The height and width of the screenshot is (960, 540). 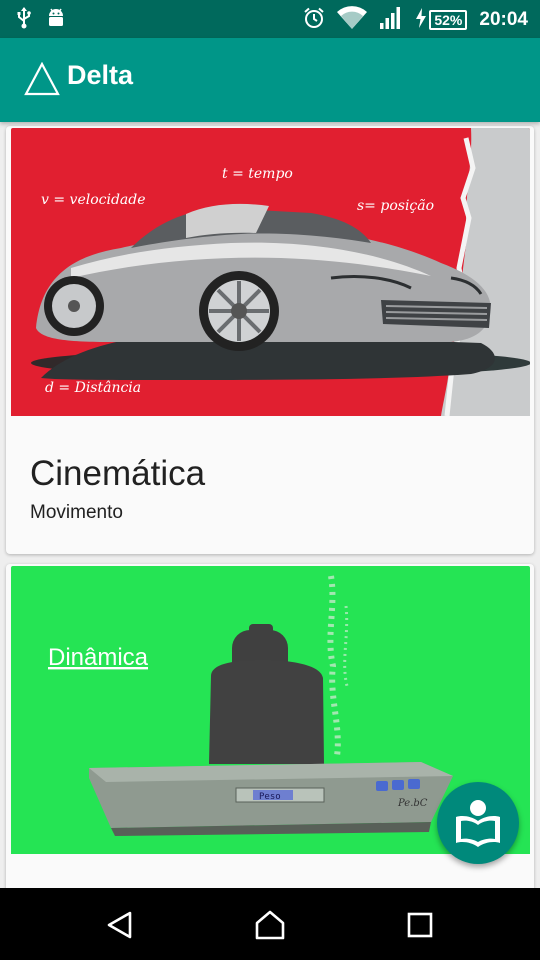 I want to click on card-title: Cinemática, so click(x=118, y=473).